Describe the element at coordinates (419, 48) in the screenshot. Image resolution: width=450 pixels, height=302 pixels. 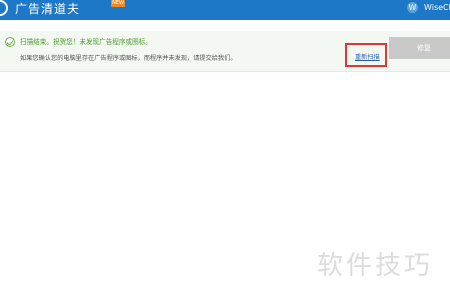
I see `repair-button: 修复` at that location.